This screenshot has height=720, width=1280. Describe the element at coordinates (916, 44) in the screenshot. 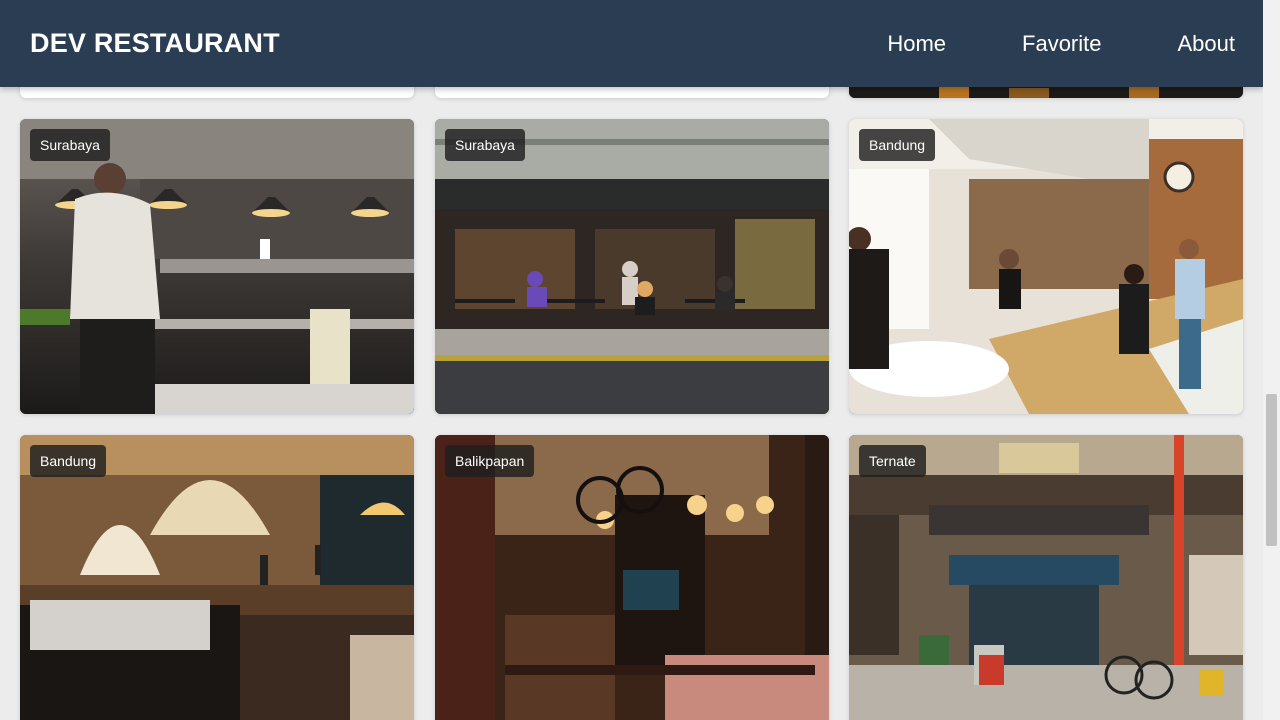

I see `nav-home: Home` at that location.